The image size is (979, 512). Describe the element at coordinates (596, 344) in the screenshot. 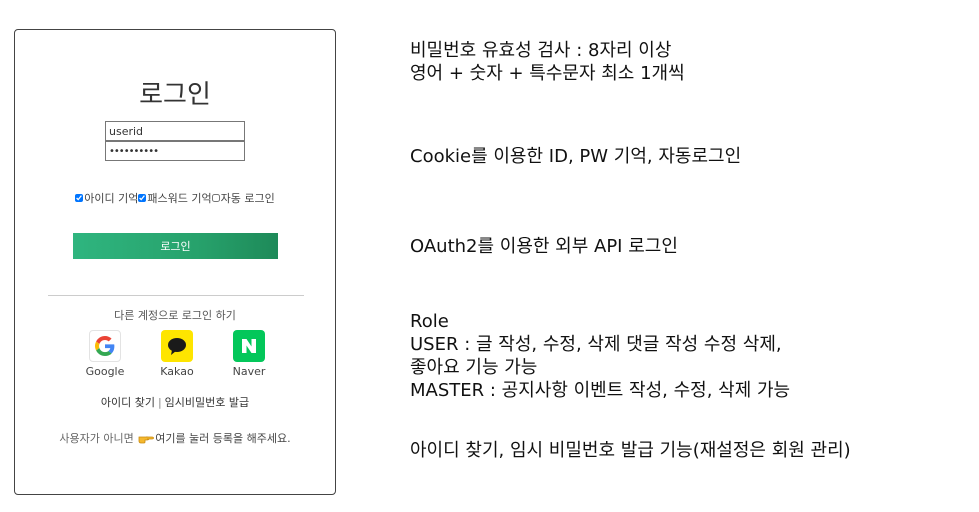

I see `role-user-line-1: USER : 글 작성, 수정, 삭제 댓글 작성 수정 삭제,` at that location.